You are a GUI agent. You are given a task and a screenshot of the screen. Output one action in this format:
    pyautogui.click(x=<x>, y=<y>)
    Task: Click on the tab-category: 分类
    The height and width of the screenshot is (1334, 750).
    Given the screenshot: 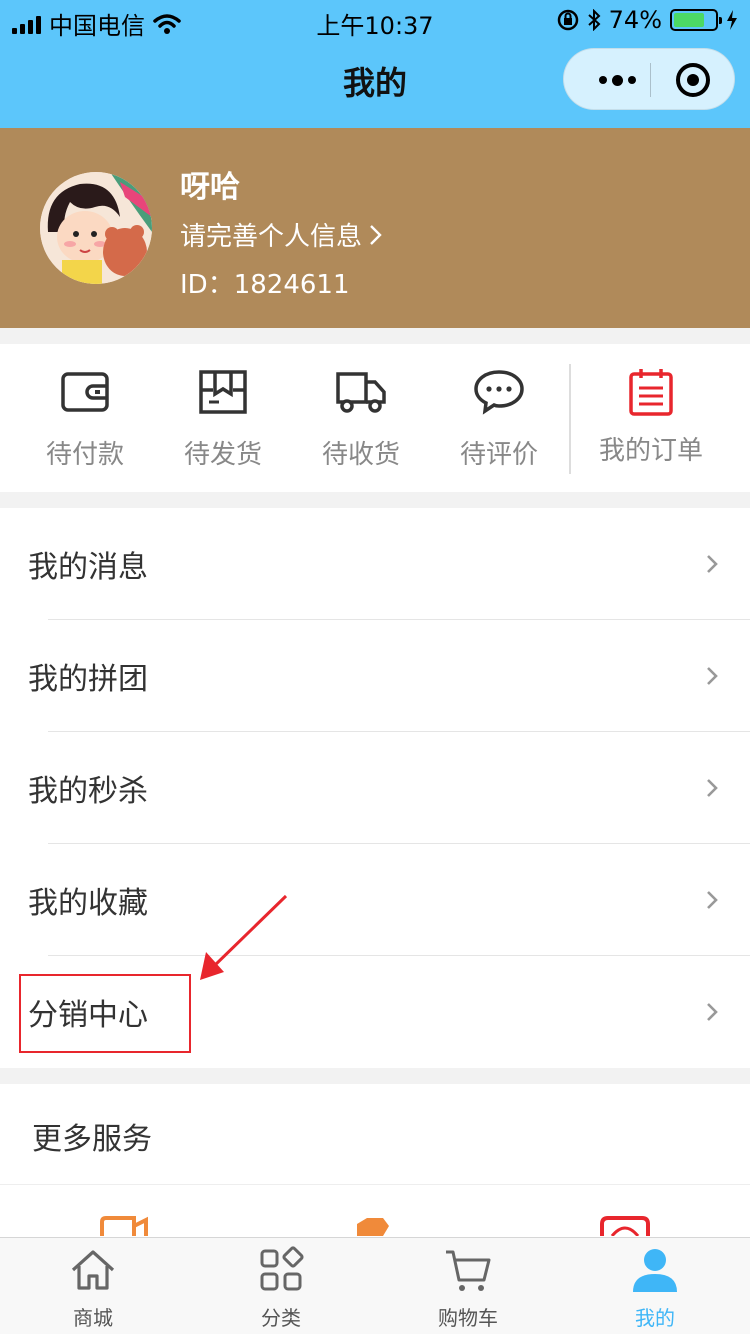 What is the action you would take?
    pyautogui.click(x=281, y=1288)
    